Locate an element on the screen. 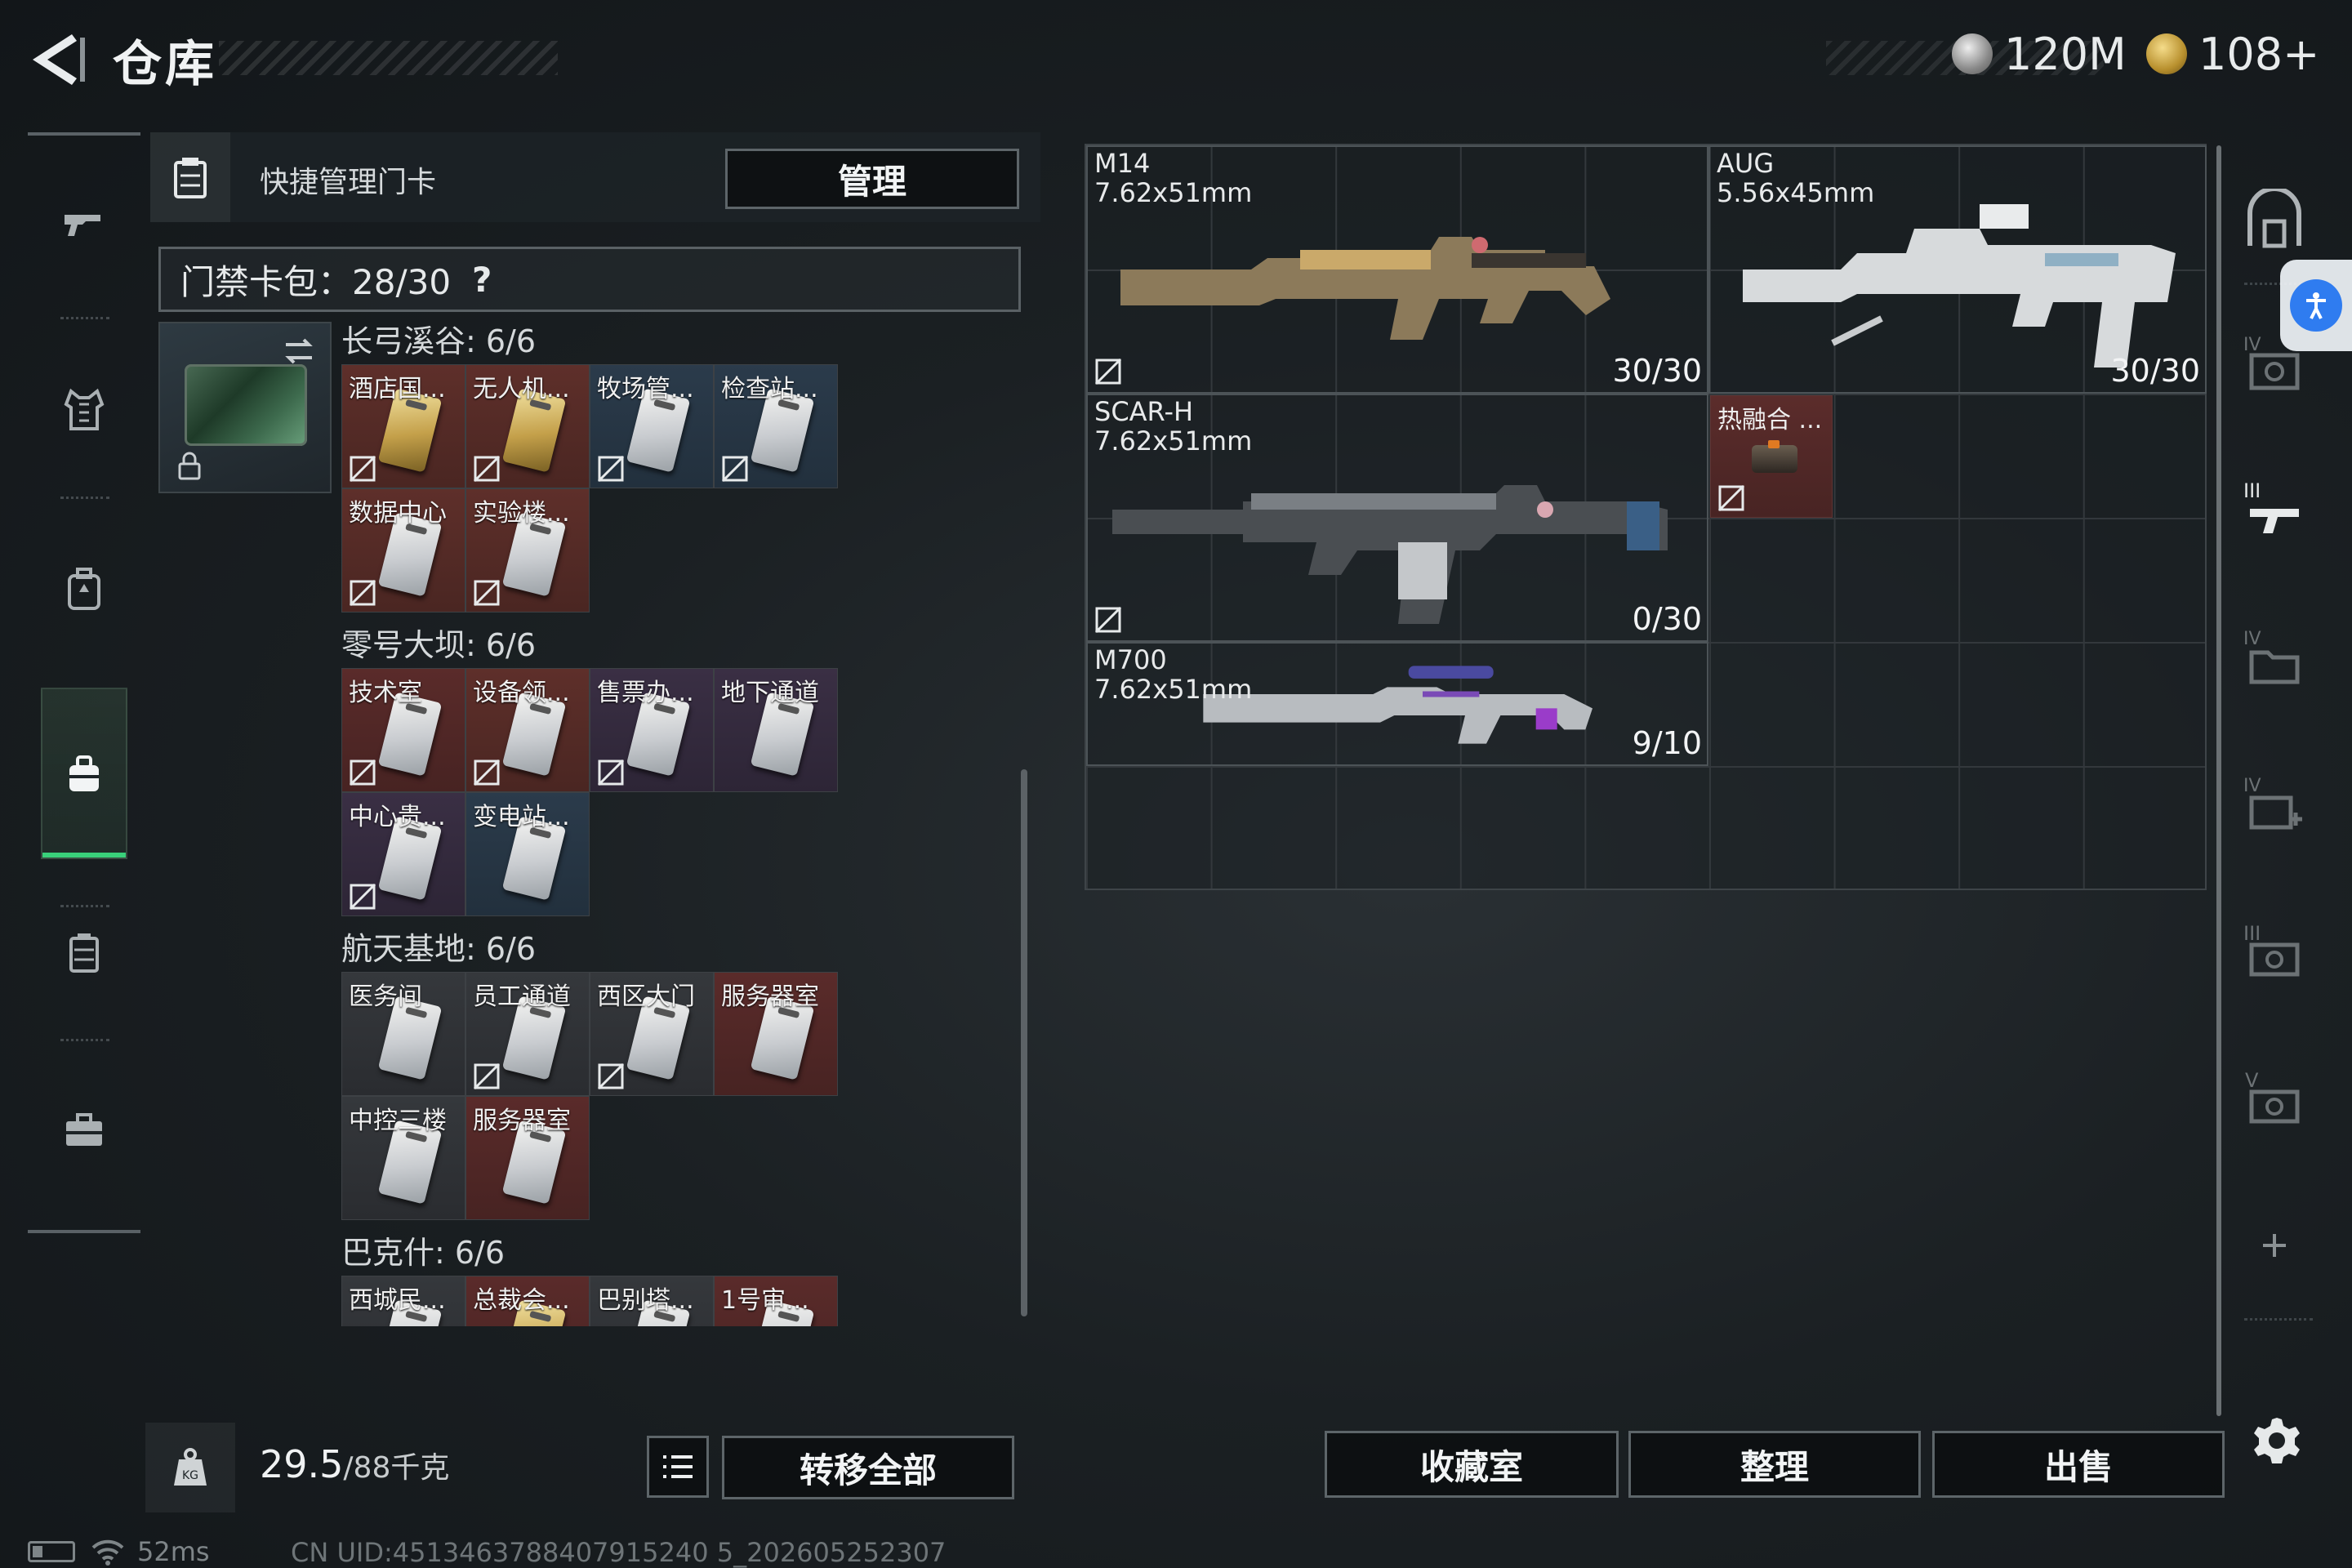 This screenshot has height=1568, width=2352. storage-tab-v: V is located at coordinates (2274, 1098).